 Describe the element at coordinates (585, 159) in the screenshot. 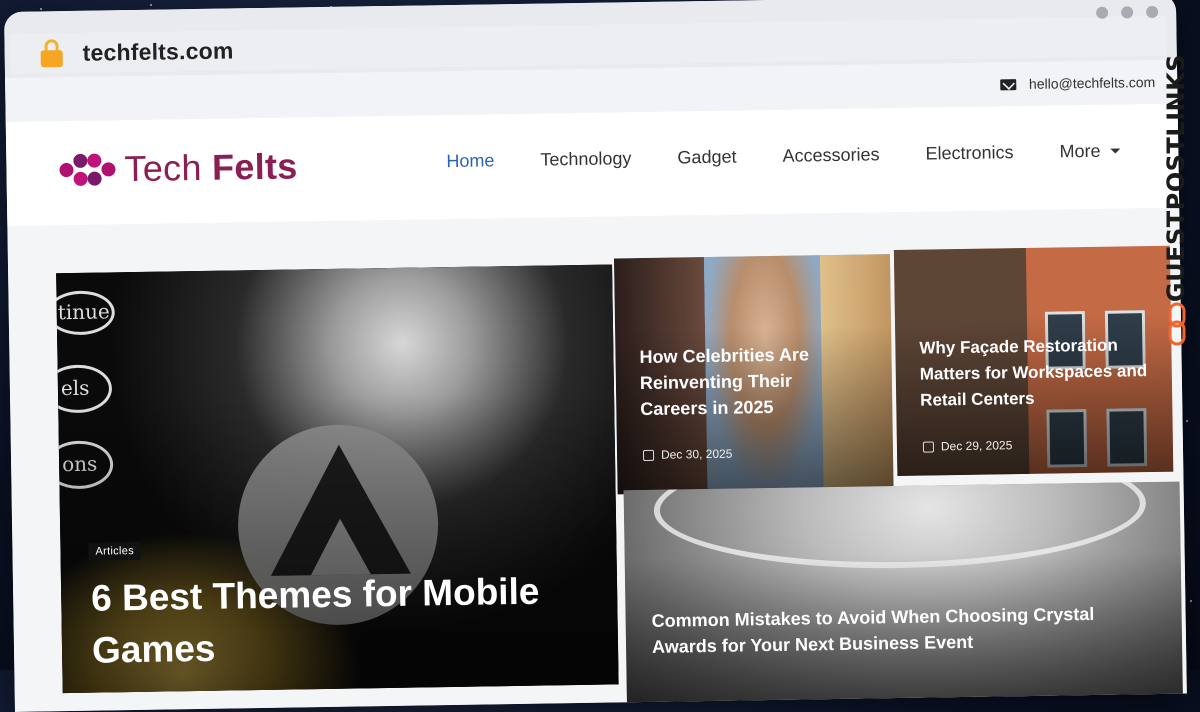

I see `nav-technology: Technology` at that location.